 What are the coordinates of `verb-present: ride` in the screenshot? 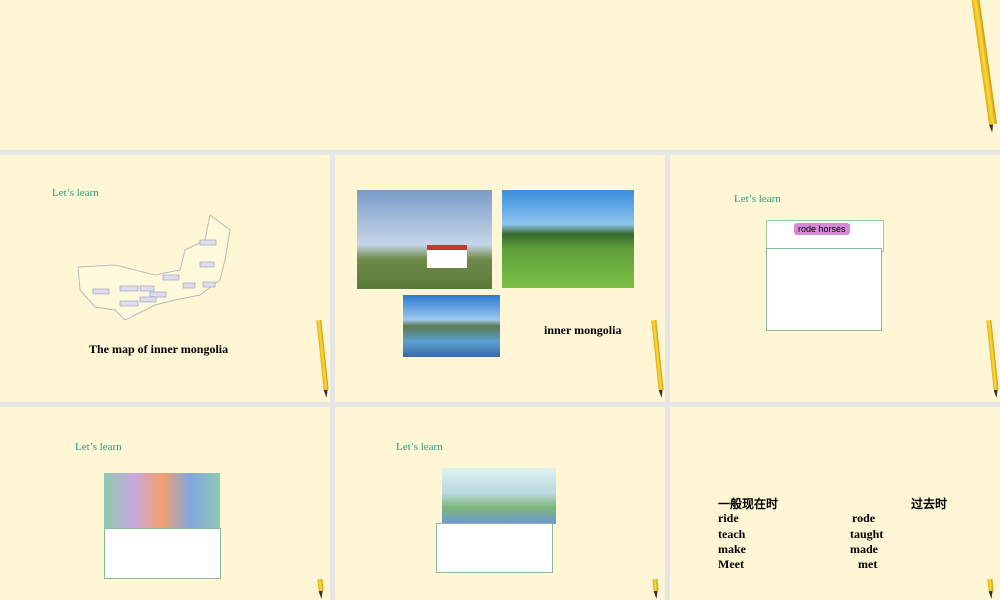 It's located at (728, 518).